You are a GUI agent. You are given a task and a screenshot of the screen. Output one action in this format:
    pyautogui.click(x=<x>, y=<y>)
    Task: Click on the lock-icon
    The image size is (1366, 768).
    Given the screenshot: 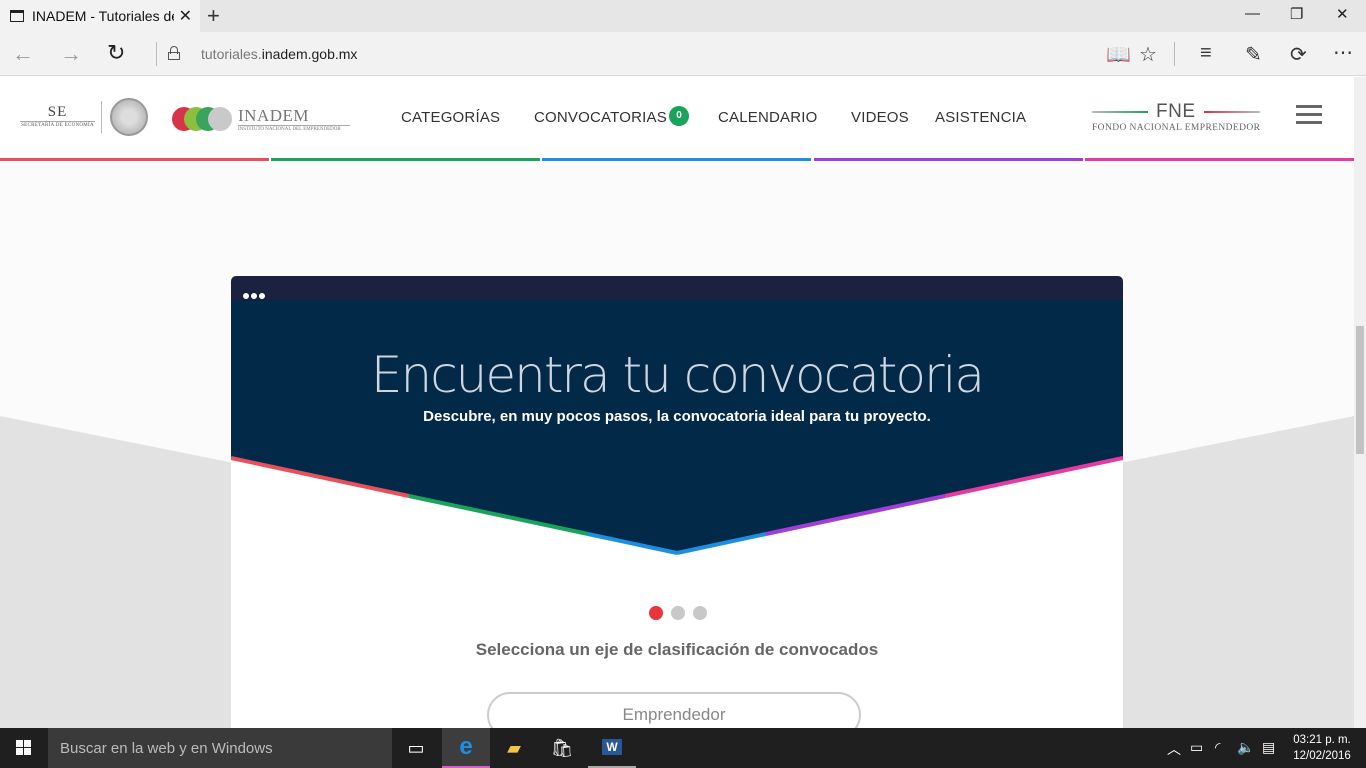 What is the action you would take?
    pyautogui.click(x=174, y=53)
    